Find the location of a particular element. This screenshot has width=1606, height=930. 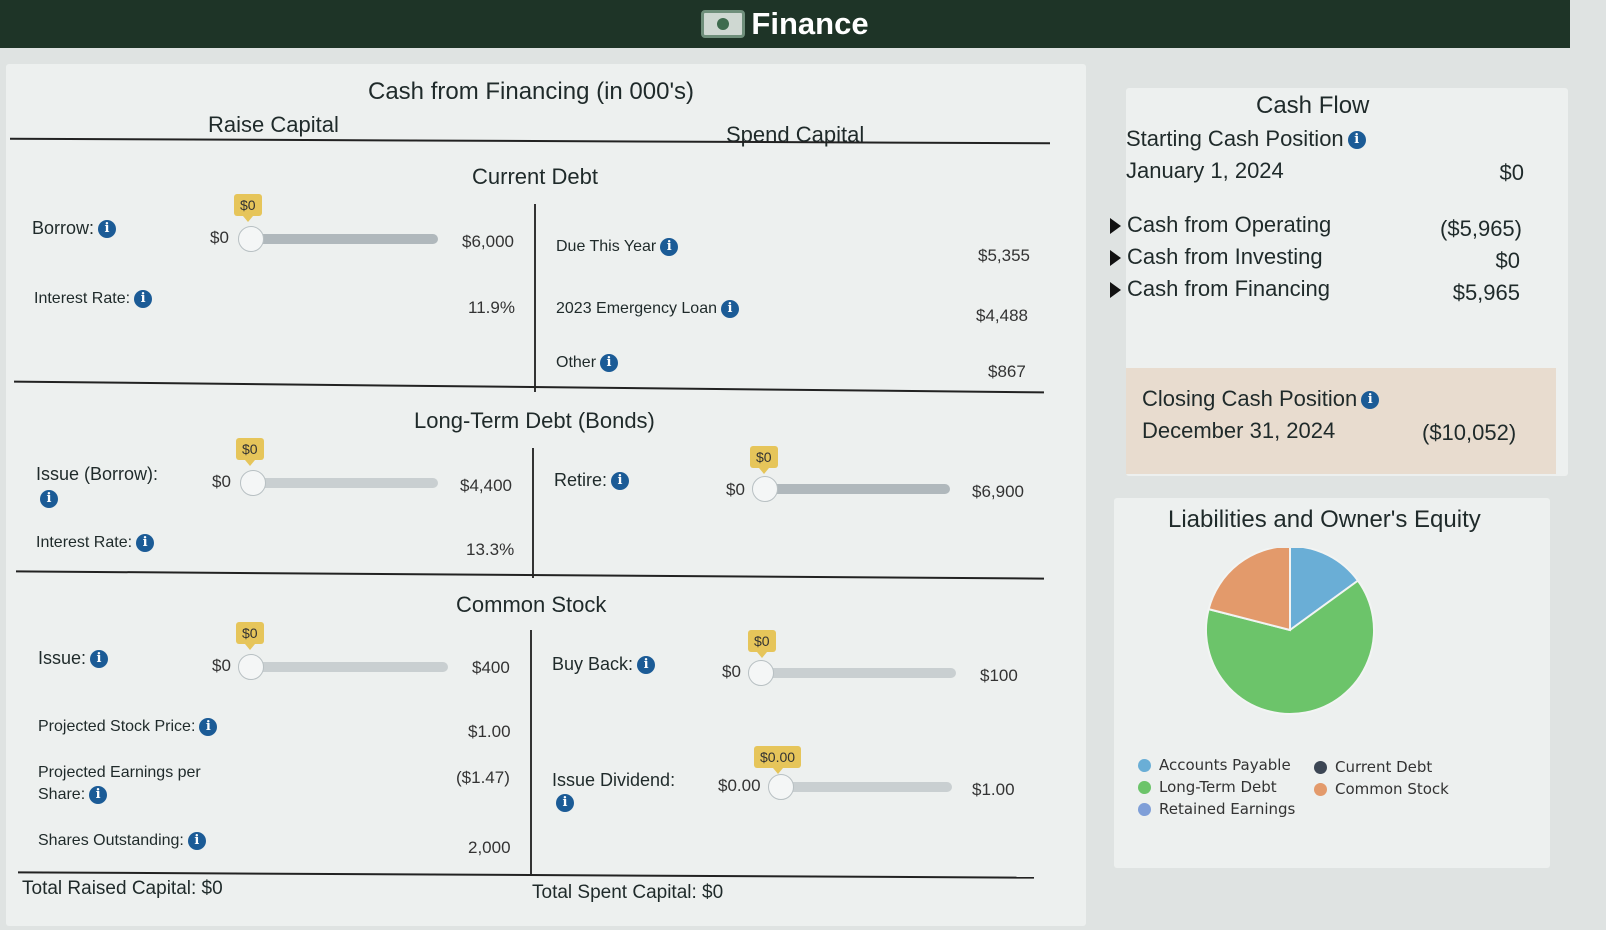

starting-cash-label: Starting Cash Position i is located at coordinates (1246, 139).